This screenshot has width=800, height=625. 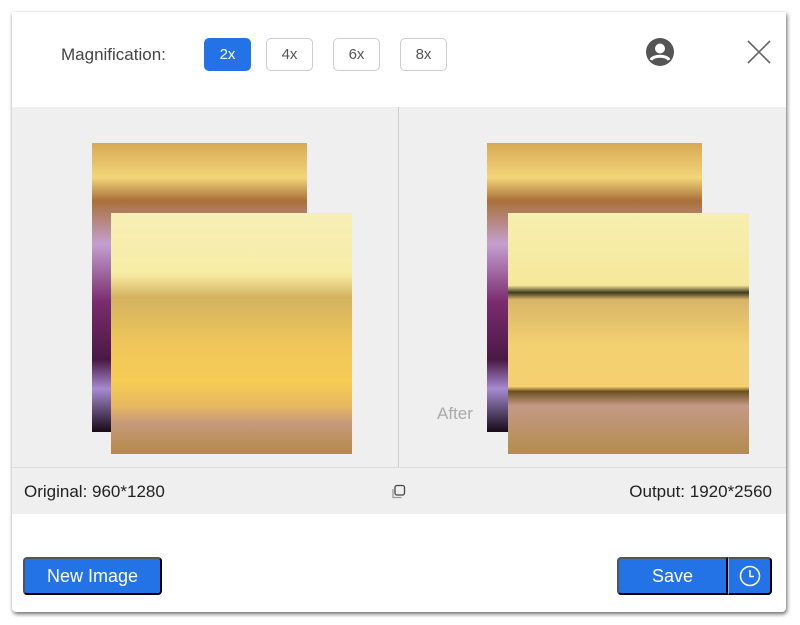 What do you see at coordinates (94, 491) in the screenshot?
I see `original-size: Original: 960*1280` at bounding box center [94, 491].